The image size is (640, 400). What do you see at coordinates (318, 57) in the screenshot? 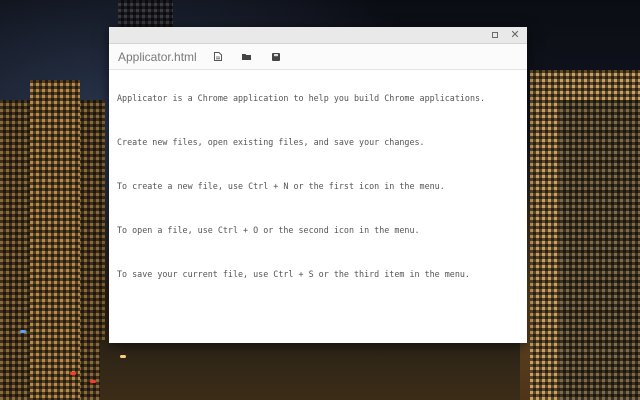
I see `app-toolbar: Applicator.html` at bounding box center [318, 57].